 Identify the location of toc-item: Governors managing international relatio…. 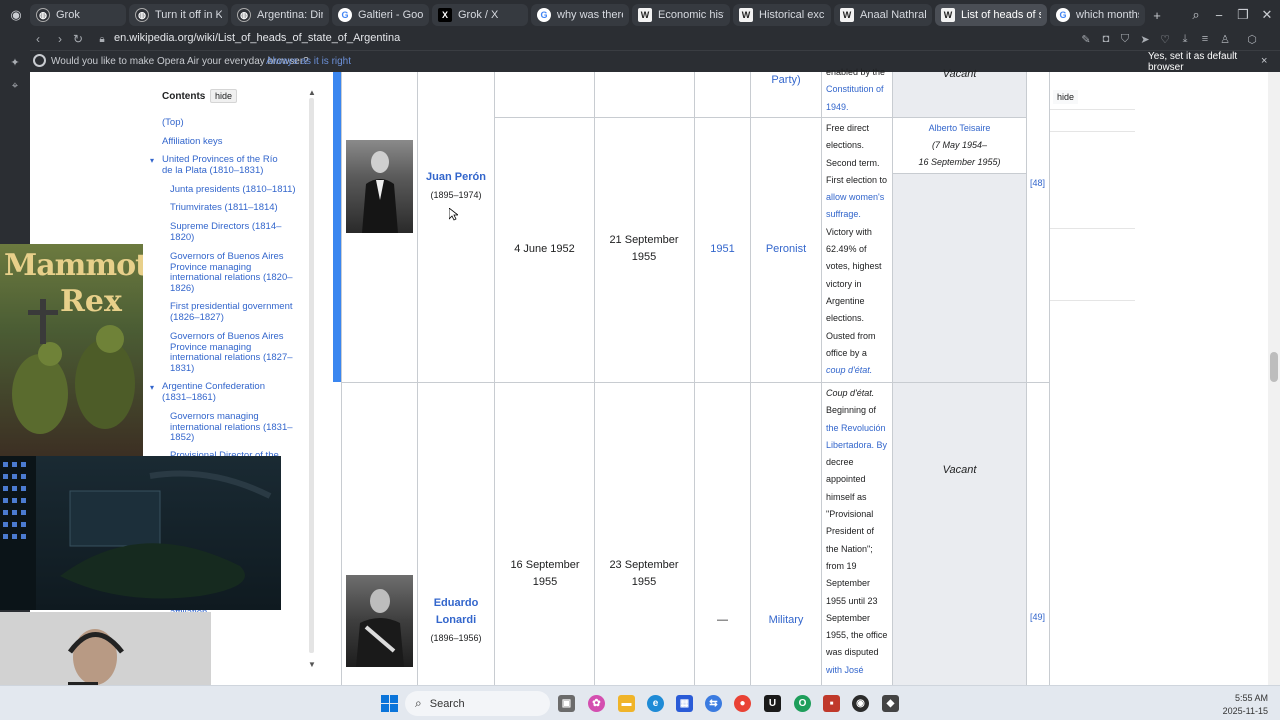
(234, 427).